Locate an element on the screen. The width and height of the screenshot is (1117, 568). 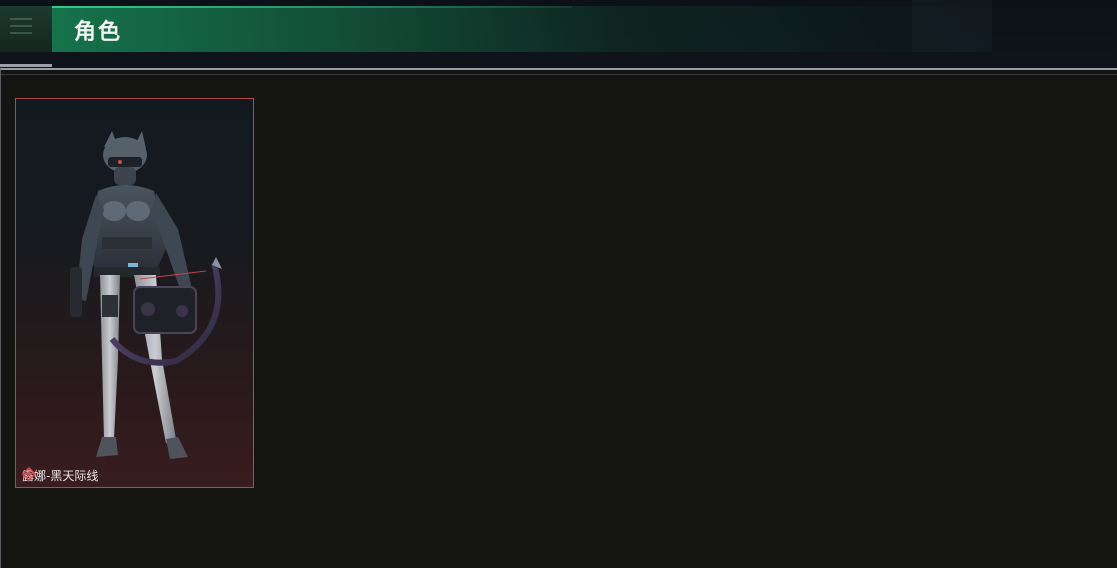
character-card: 露娜-黑天际线 is located at coordinates (134, 293).